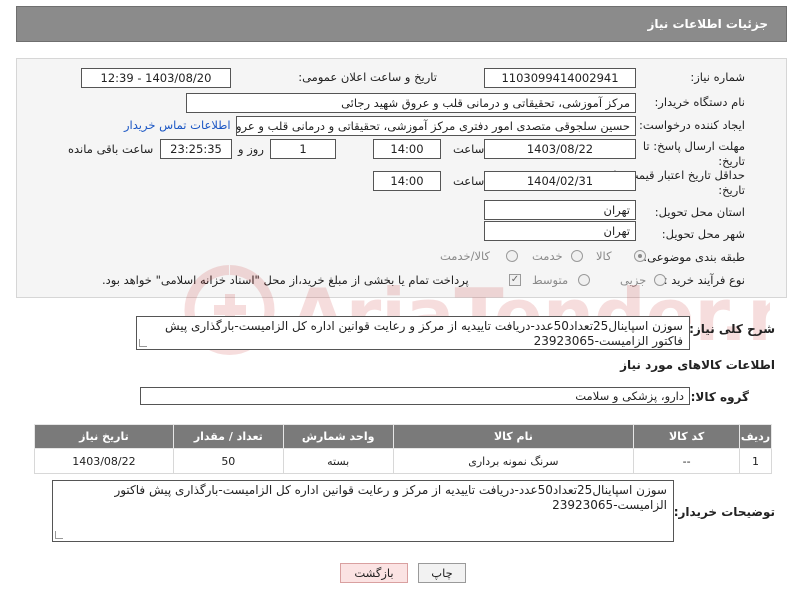  What do you see at coordinates (338, 436) in the screenshot?
I see `col-unit-header: واحد شمارش` at bounding box center [338, 436].